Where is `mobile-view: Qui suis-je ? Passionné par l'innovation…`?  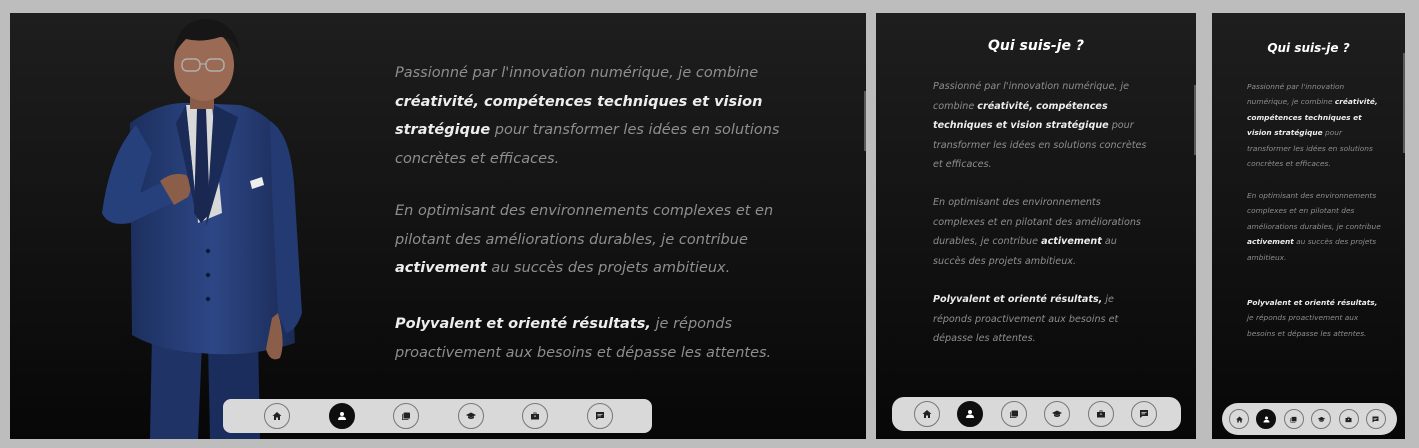
mobile-view: Qui suis-je ? Passionné par l'innovation… is located at coordinates (1308, 226).